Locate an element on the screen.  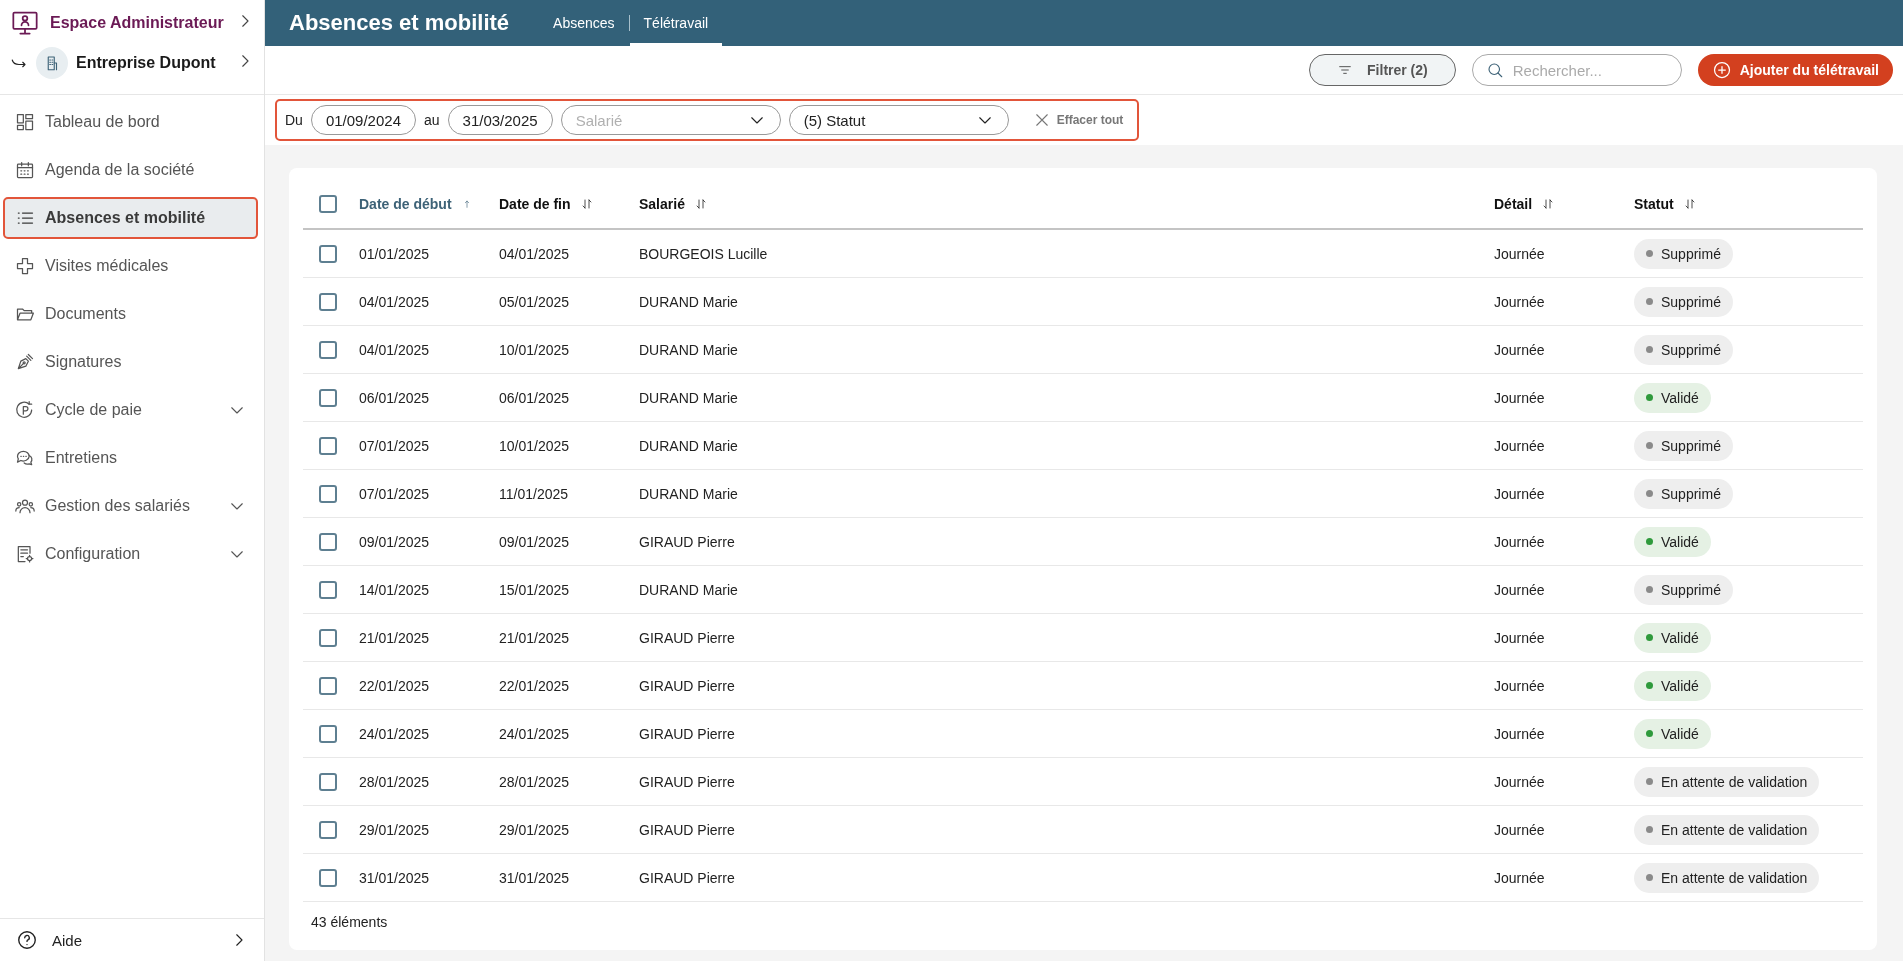
tab: Absences is located at coordinates (584, 23).